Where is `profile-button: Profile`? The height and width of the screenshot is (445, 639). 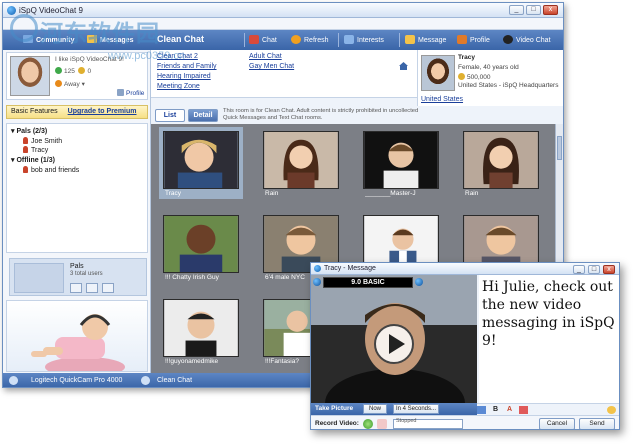 profile-button: Profile is located at coordinates (130, 93).